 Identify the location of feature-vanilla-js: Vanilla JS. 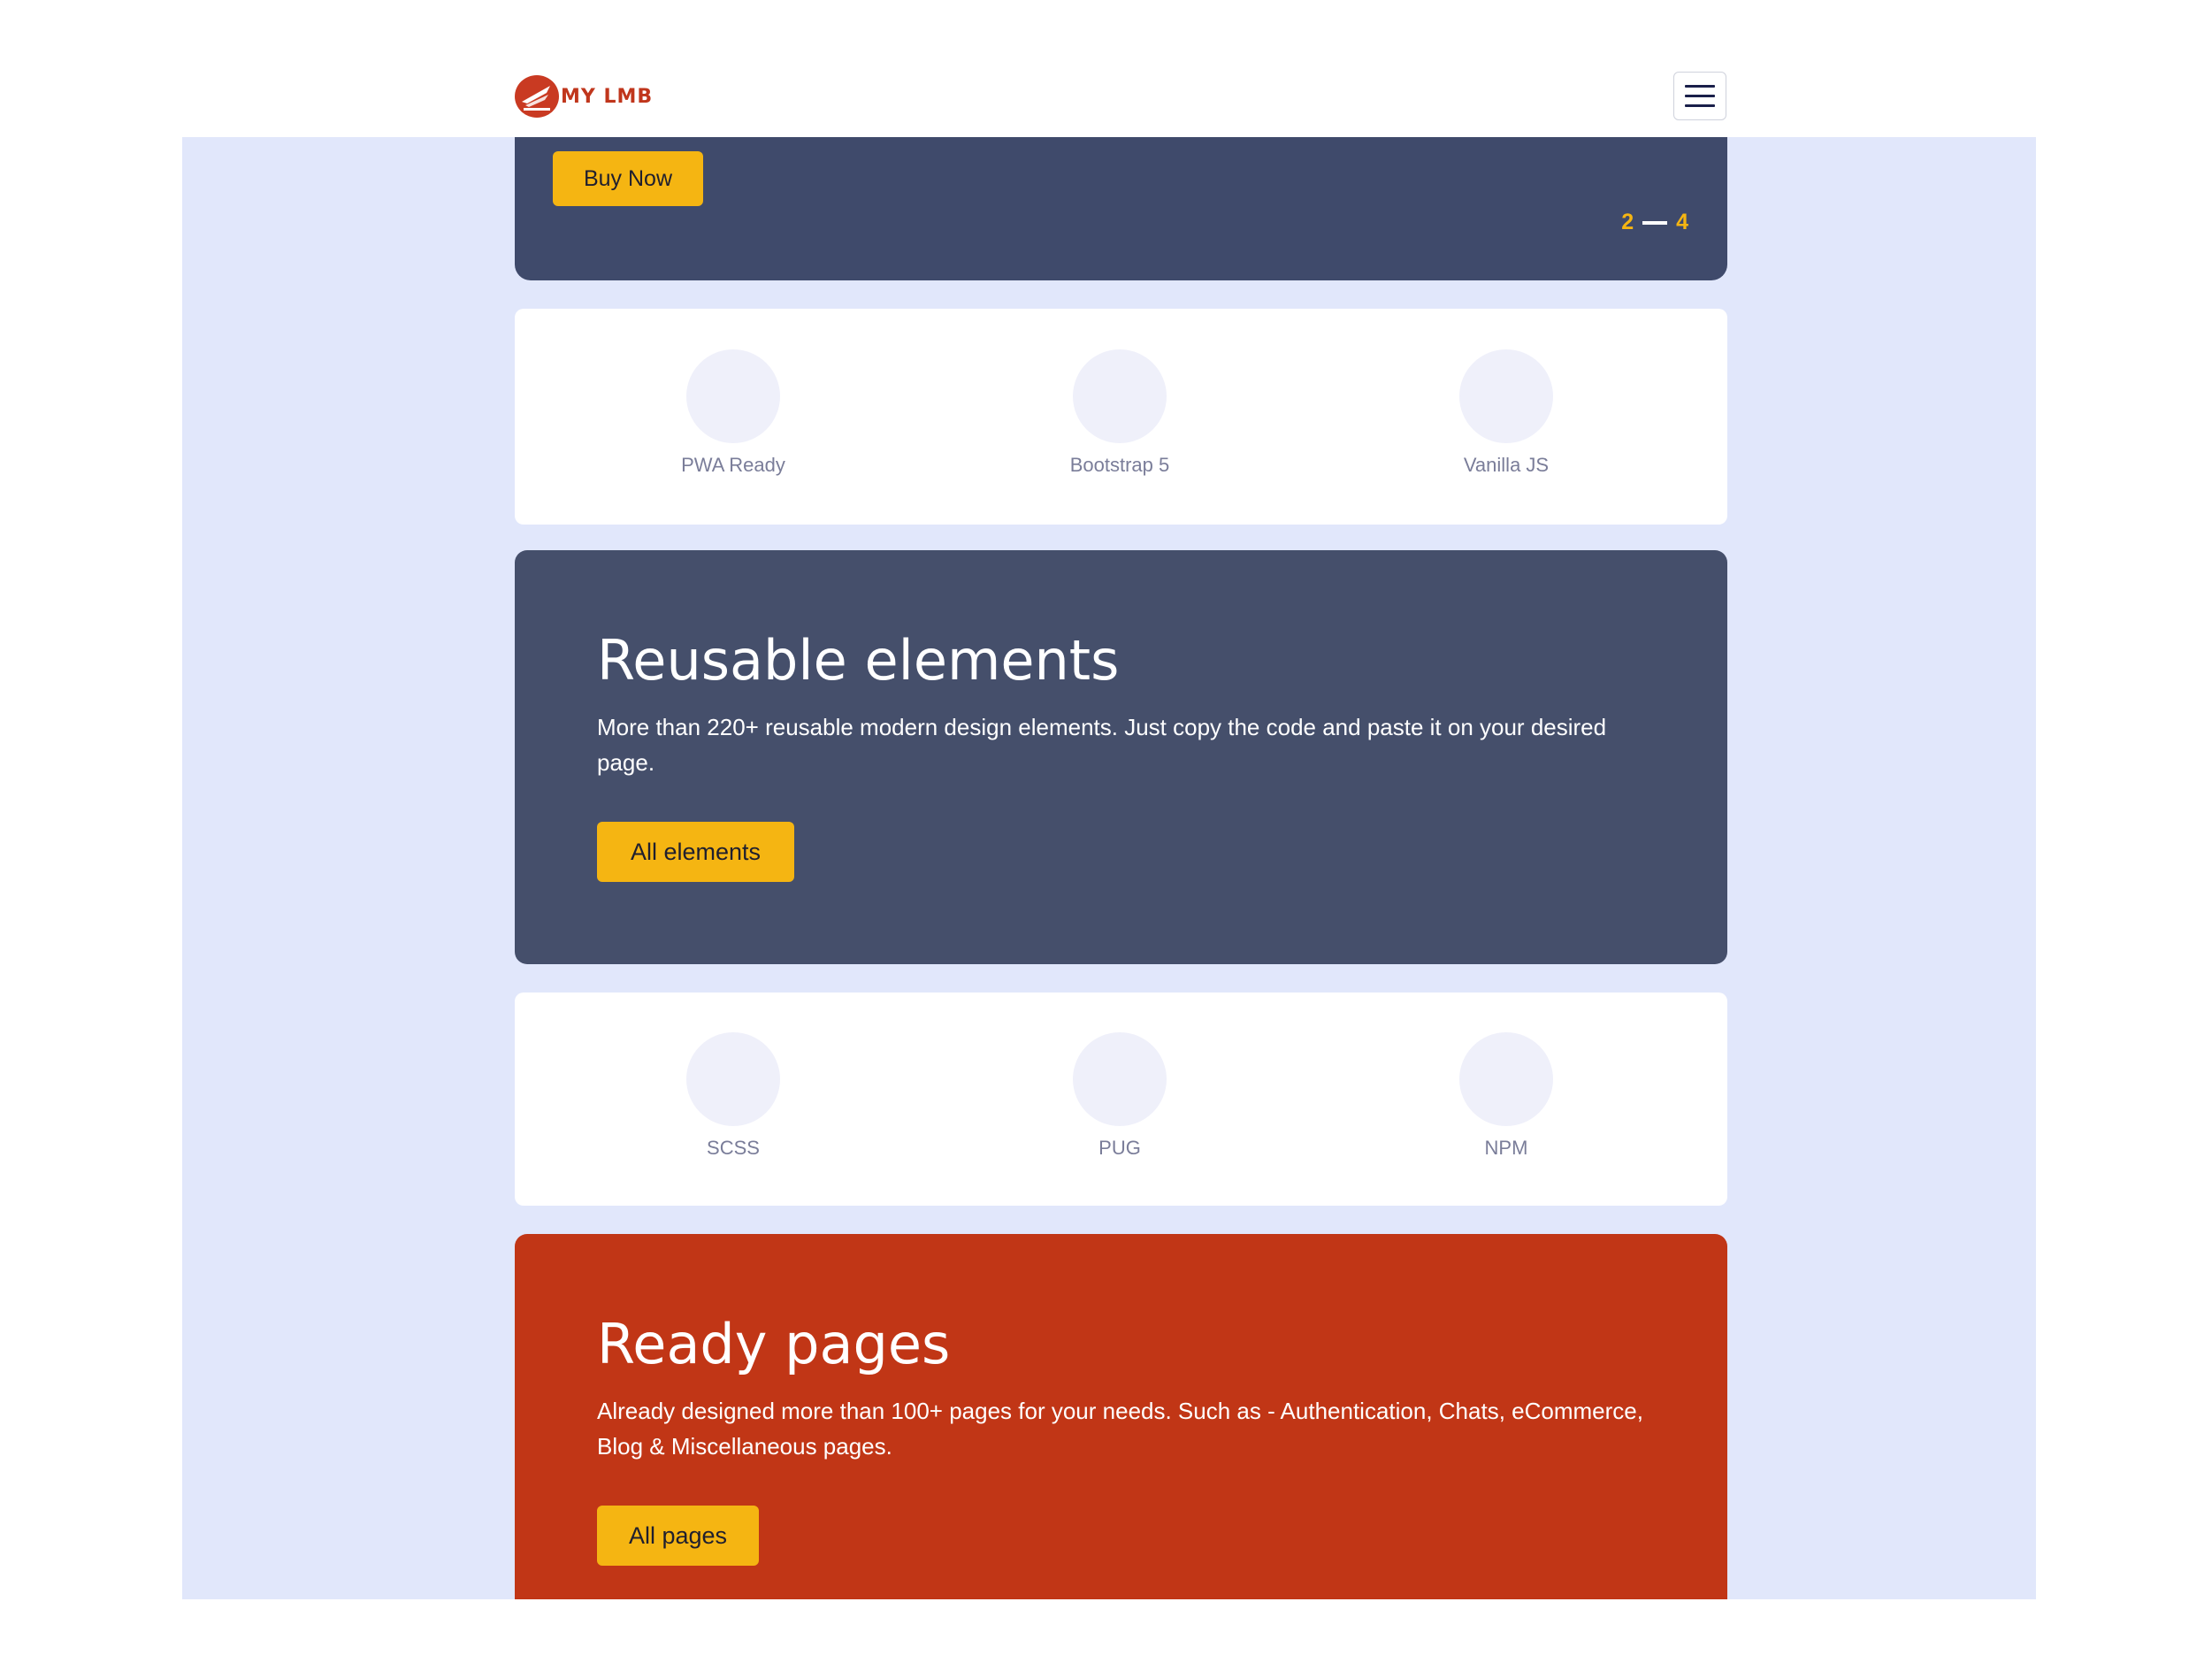
(1506, 413).